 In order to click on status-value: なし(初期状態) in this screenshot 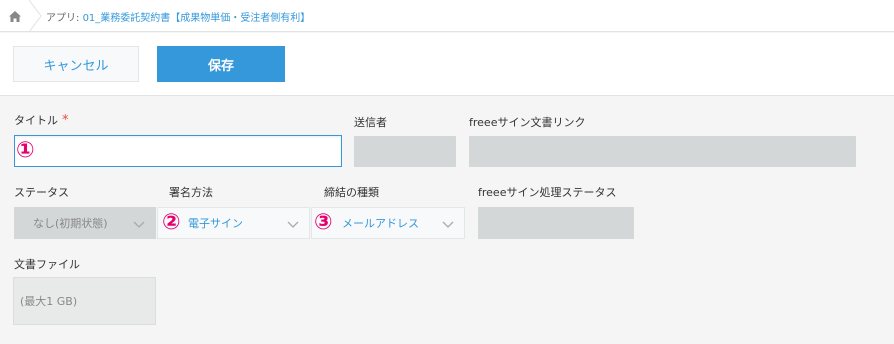, I will do `click(70, 223)`.